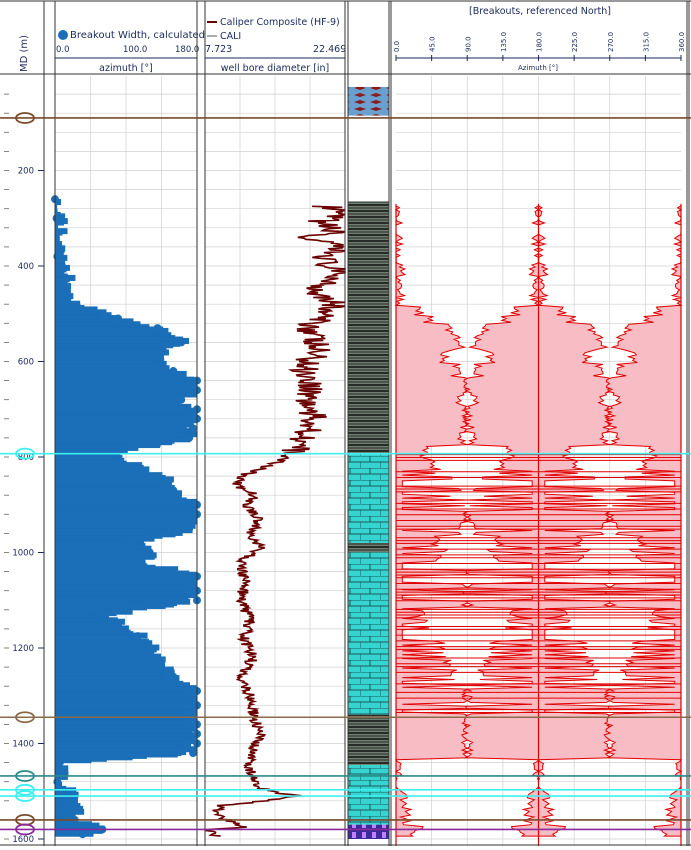  I want to click on track1-tick-max: 180.0, so click(187, 50).